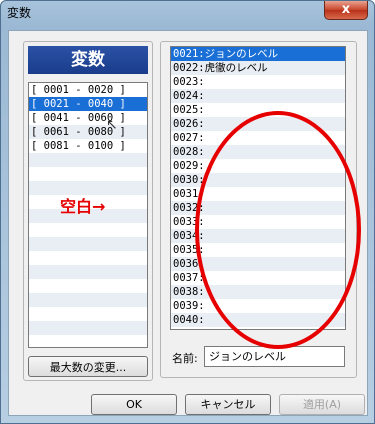 The image size is (375, 424). Describe the element at coordinates (258, 278) in the screenshot. I see `variable-item: 0037:` at that location.